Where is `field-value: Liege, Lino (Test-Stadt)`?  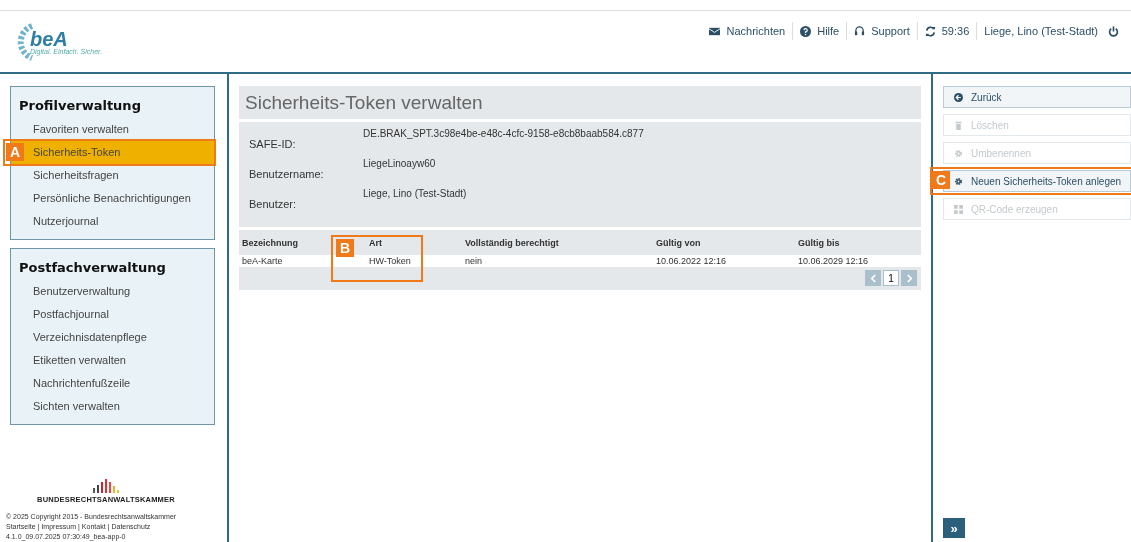 field-value: Liege, Lino (Test-Stadt) is located at coordinates (415, 194).